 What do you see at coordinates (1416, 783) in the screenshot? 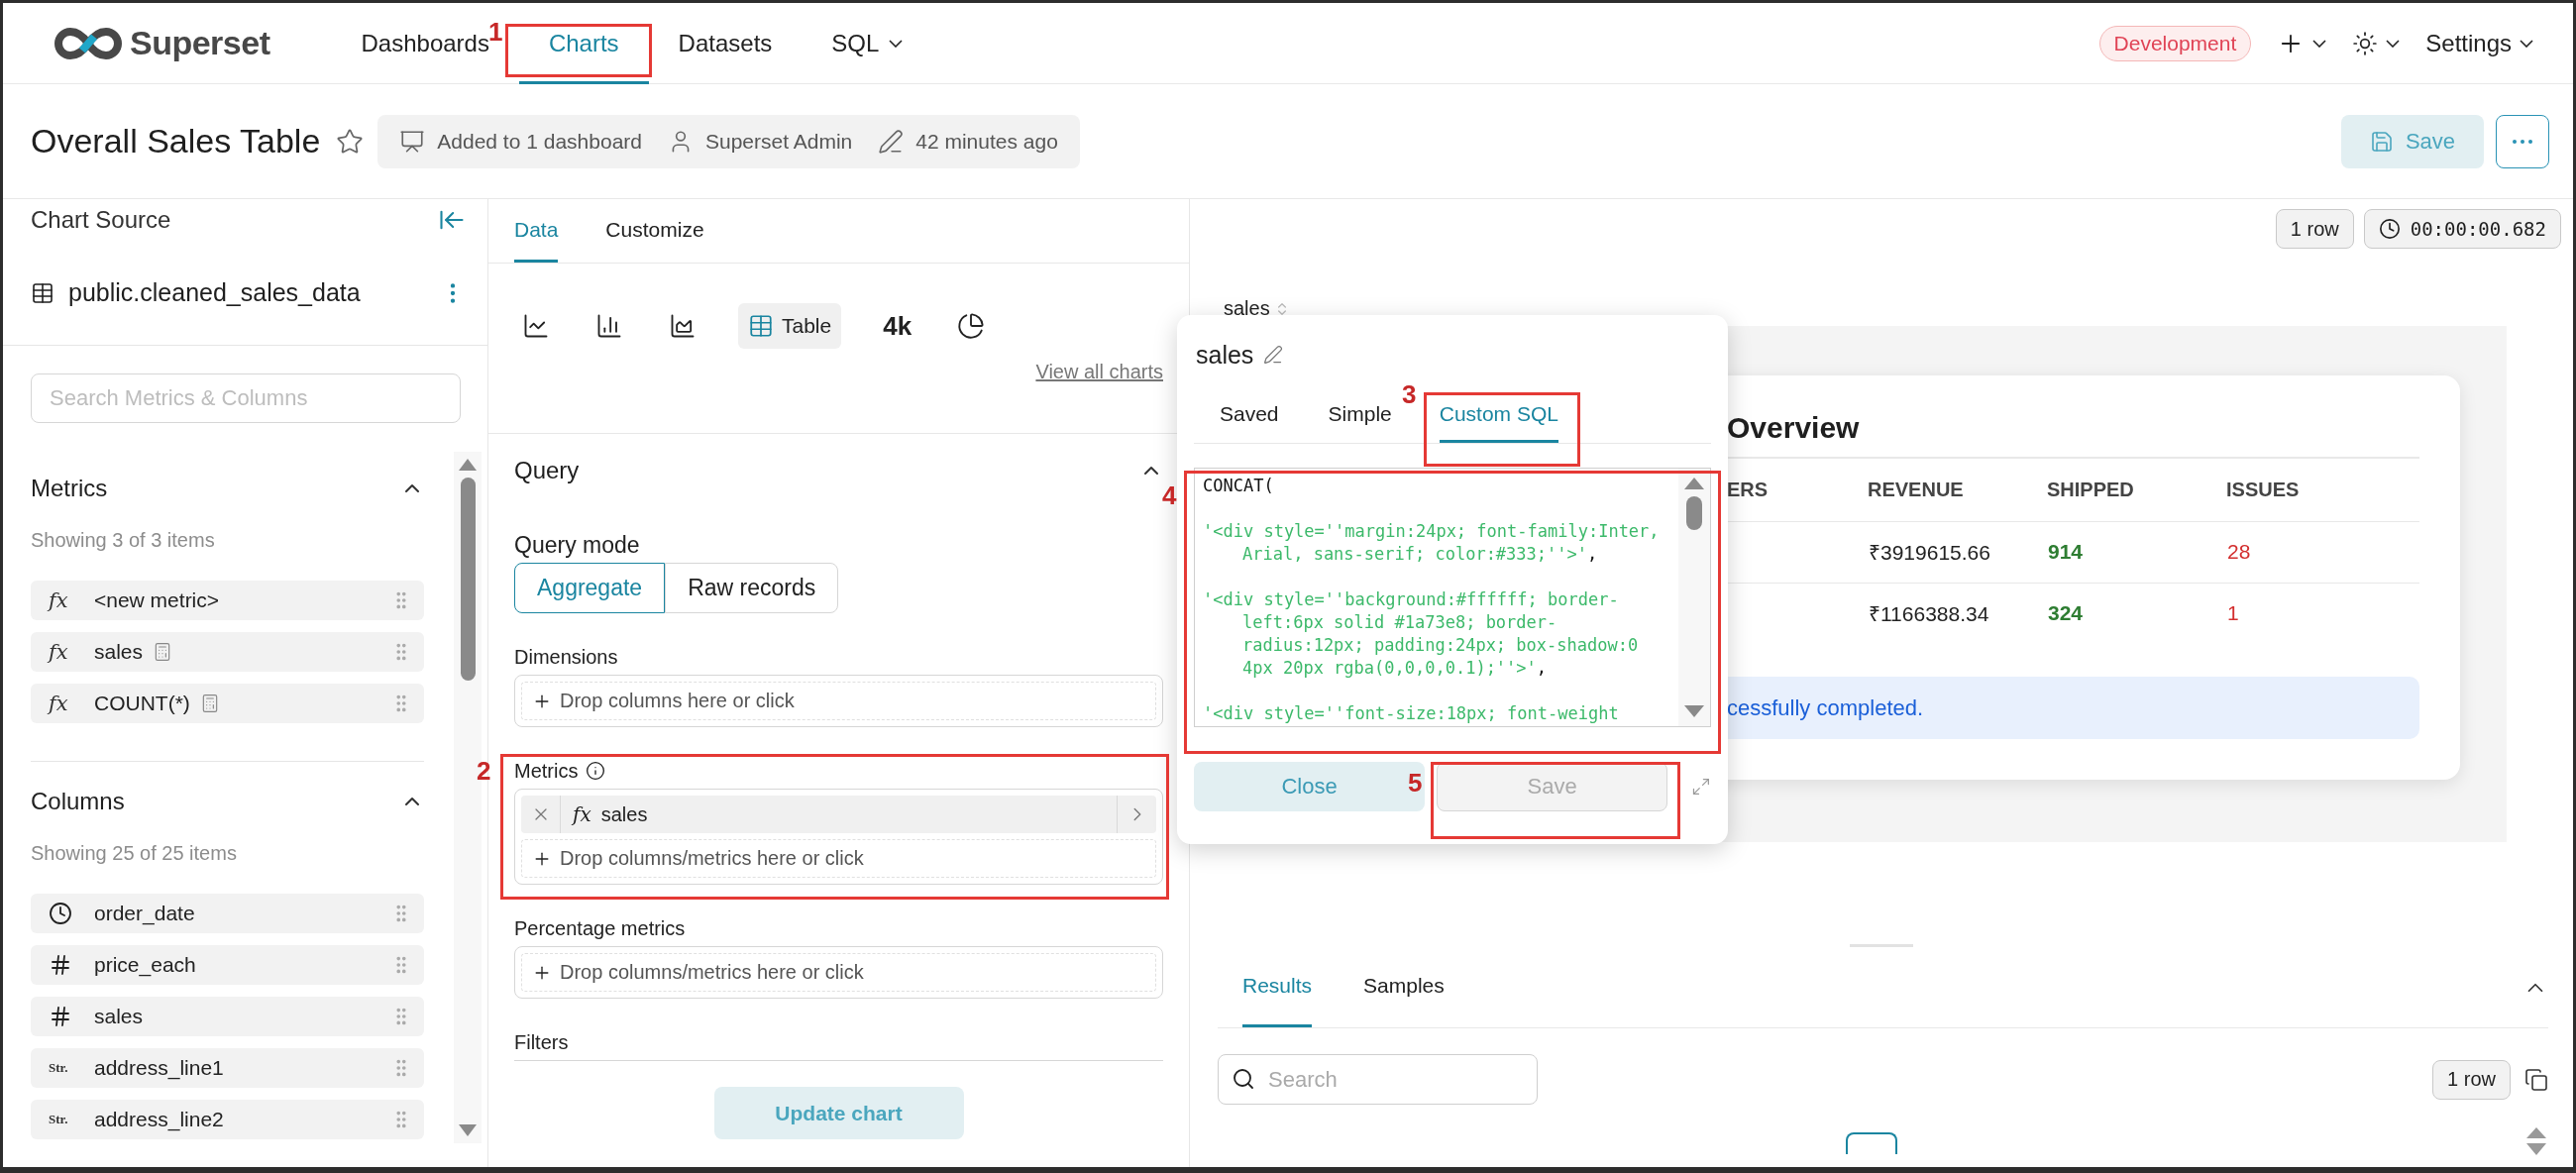
I see `annotation-number: 5` at bounding box center [1416, 783].